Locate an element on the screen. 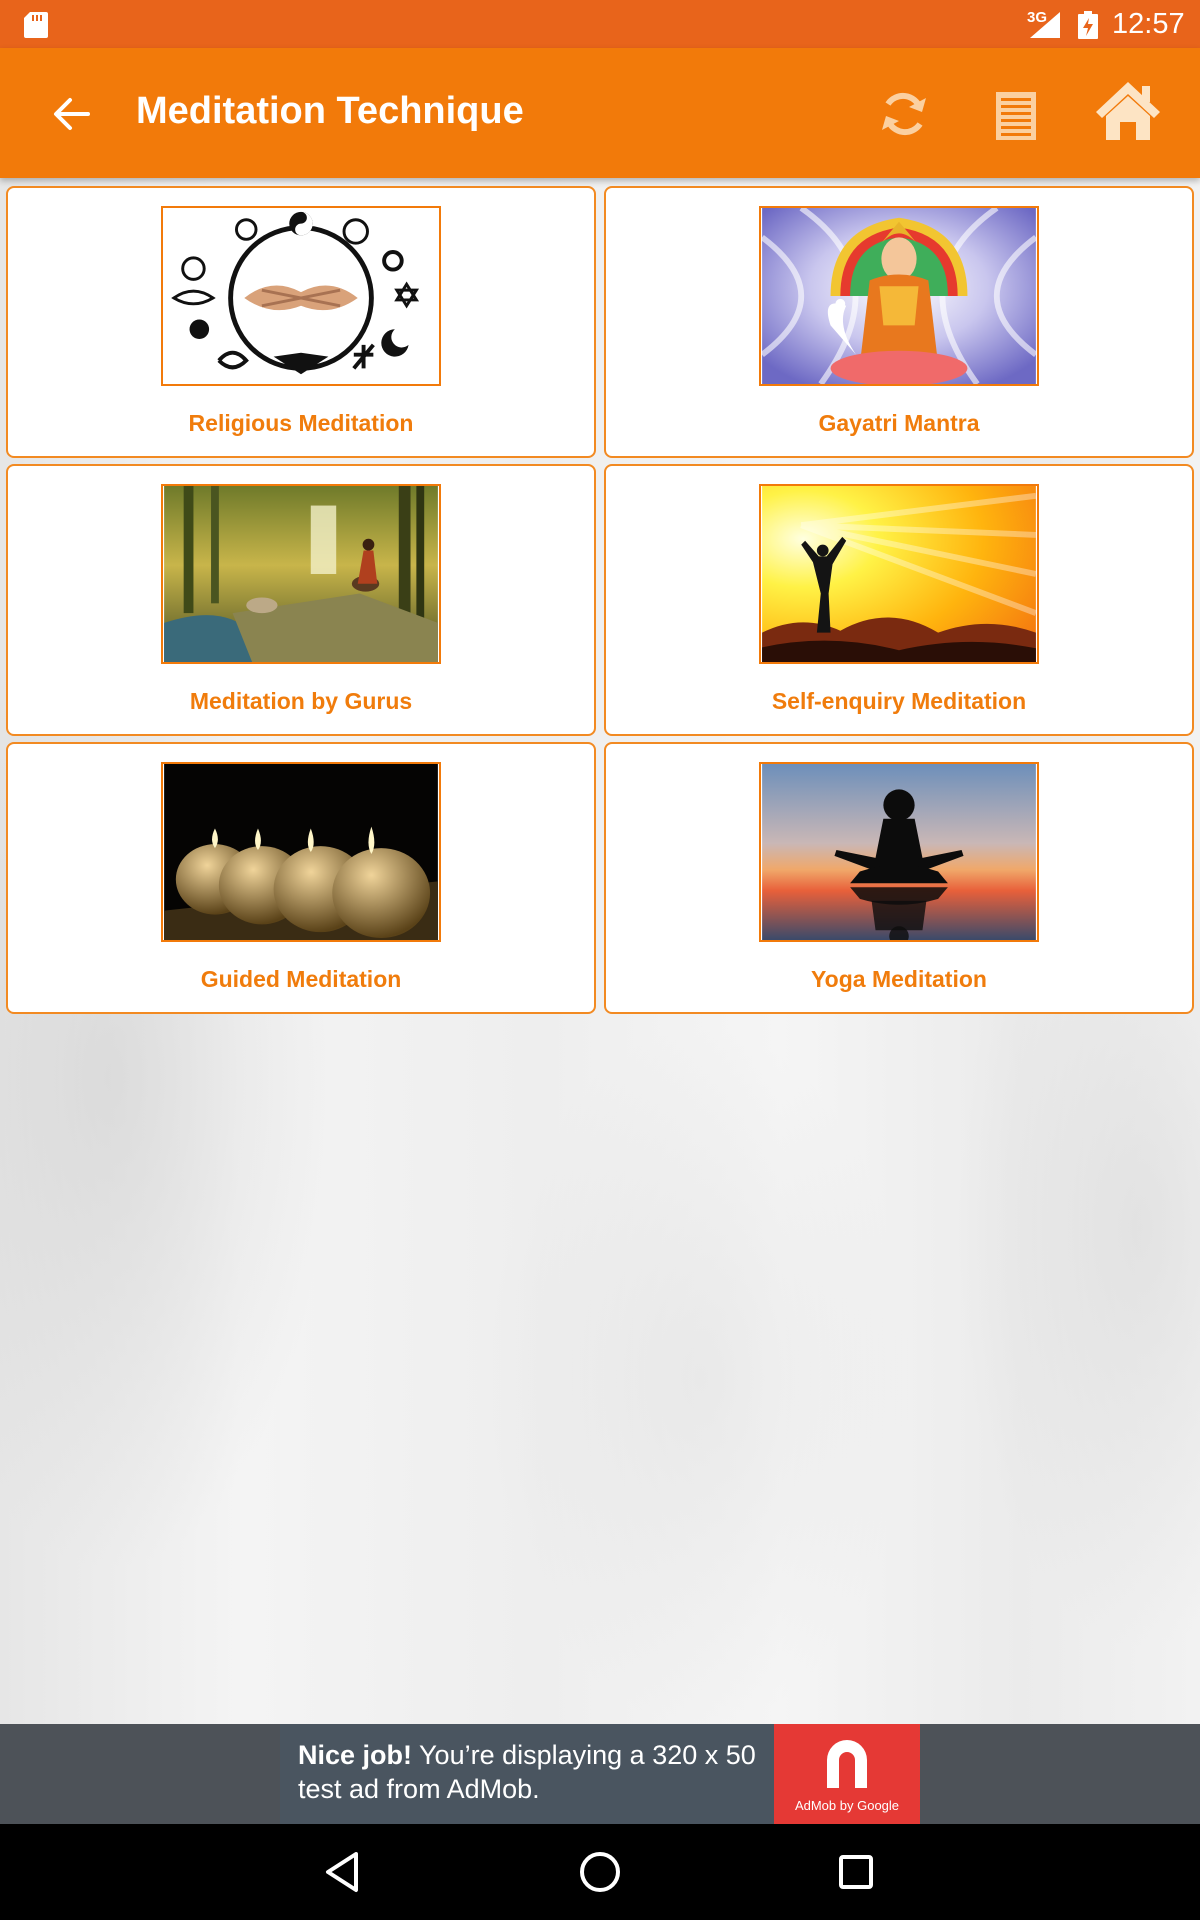 The width and height of the screenshot is (1200, 1920). card-religious-meditation: Religious Meditation is located at coordinates (301, 322).